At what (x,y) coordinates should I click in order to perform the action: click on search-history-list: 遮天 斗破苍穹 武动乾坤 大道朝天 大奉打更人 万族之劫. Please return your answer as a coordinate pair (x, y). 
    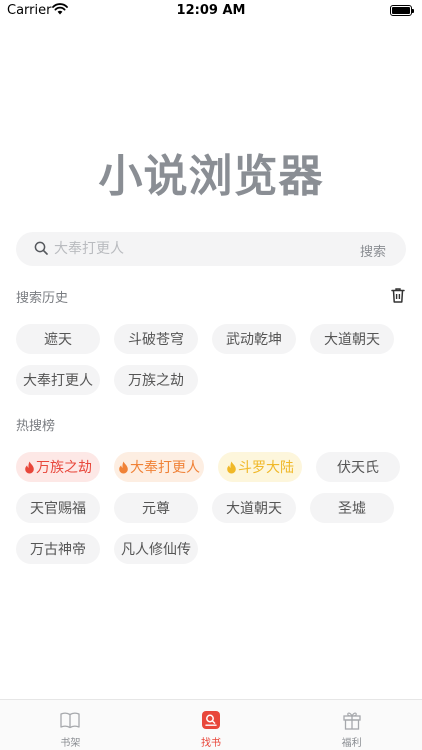
    Looking at the image, I should click on (216, 359).